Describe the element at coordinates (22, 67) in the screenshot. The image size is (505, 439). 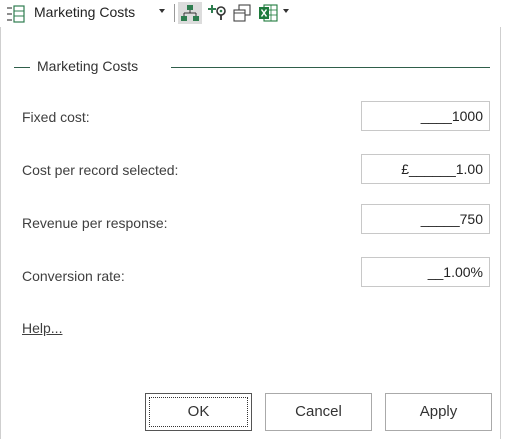
I see `section-rule-left` at that location.